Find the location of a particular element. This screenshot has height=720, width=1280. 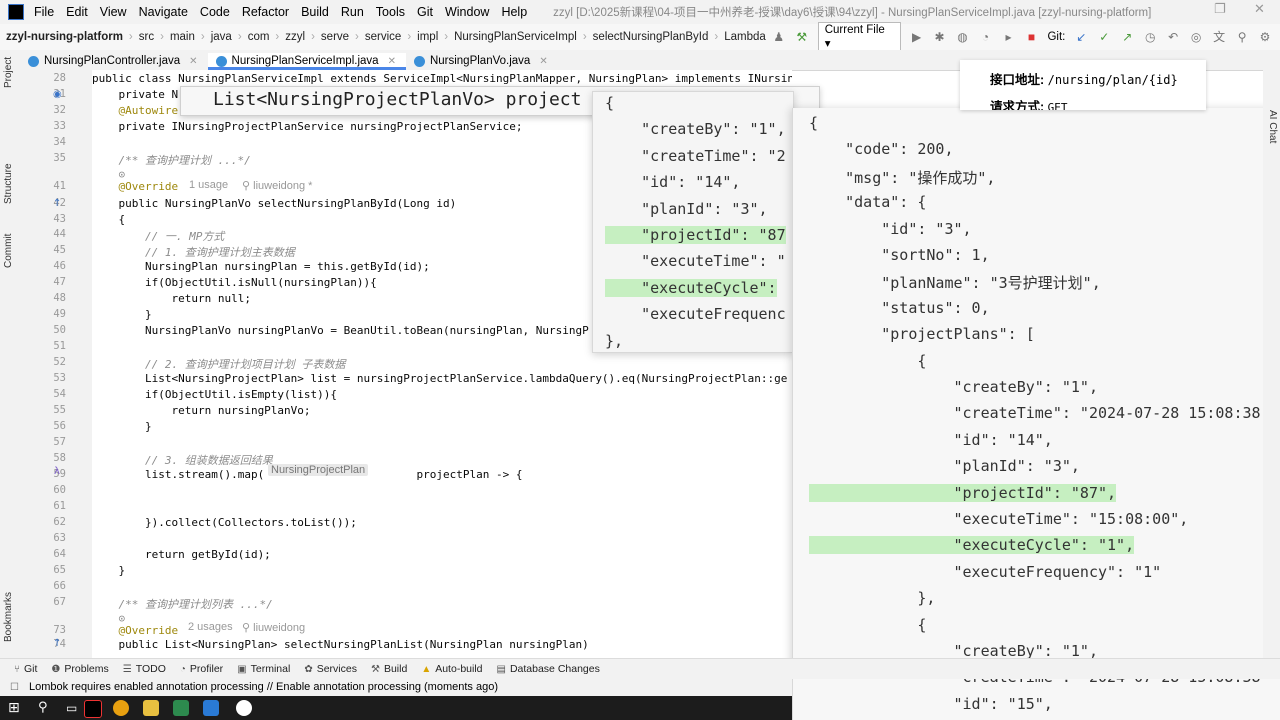

structure-tool-tab: Structure is located at coordinates (8, 183).